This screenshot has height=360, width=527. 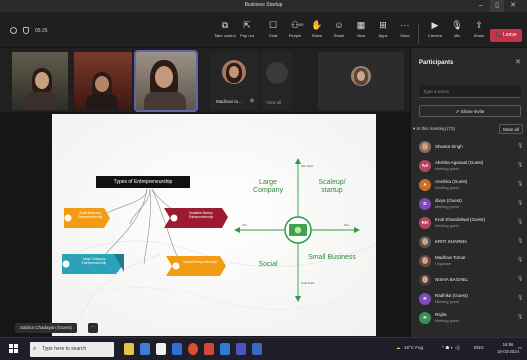 What do you see at coordinates (46, 328) in the screenshot?
I see `presenter-name: Sabina Chadayan (Guest)` at bounding box center [46, 328].